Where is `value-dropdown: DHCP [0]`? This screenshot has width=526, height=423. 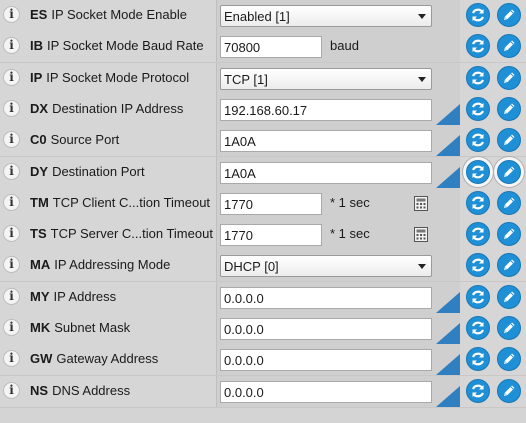
value-dropdown: DHCP [0] is located at coordinates (326, 266).